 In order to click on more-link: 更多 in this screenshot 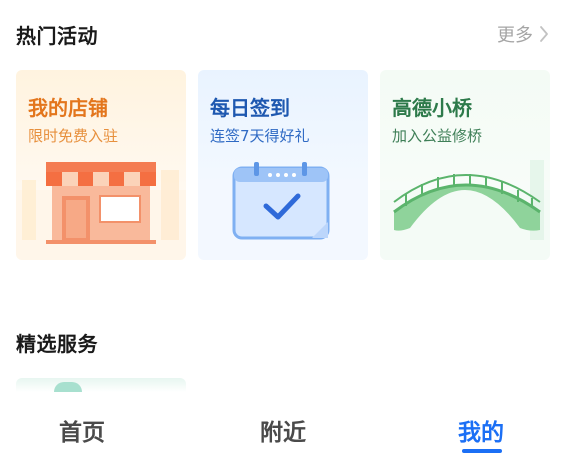, I will do `click(523, 34)`.